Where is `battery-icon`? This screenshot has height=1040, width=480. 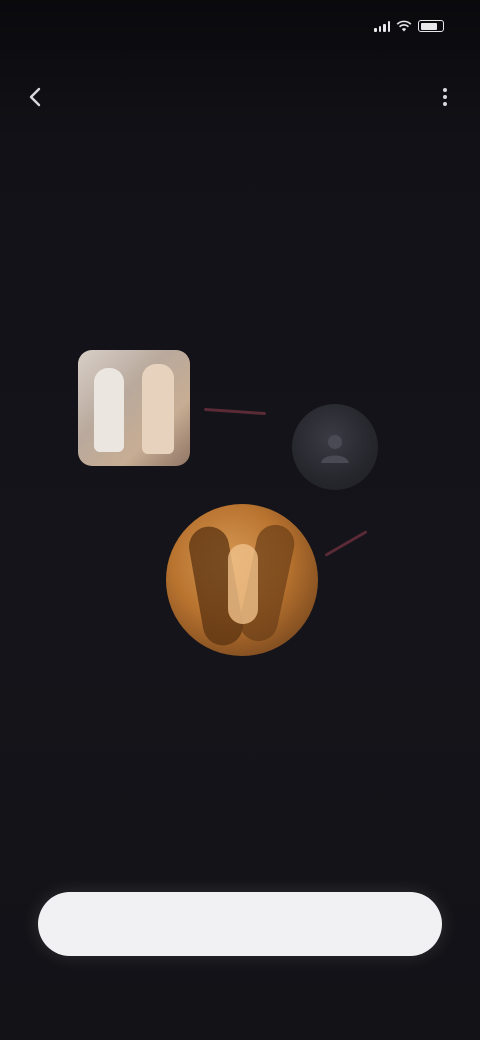 battery-icon is located at coordinates (431, 26).